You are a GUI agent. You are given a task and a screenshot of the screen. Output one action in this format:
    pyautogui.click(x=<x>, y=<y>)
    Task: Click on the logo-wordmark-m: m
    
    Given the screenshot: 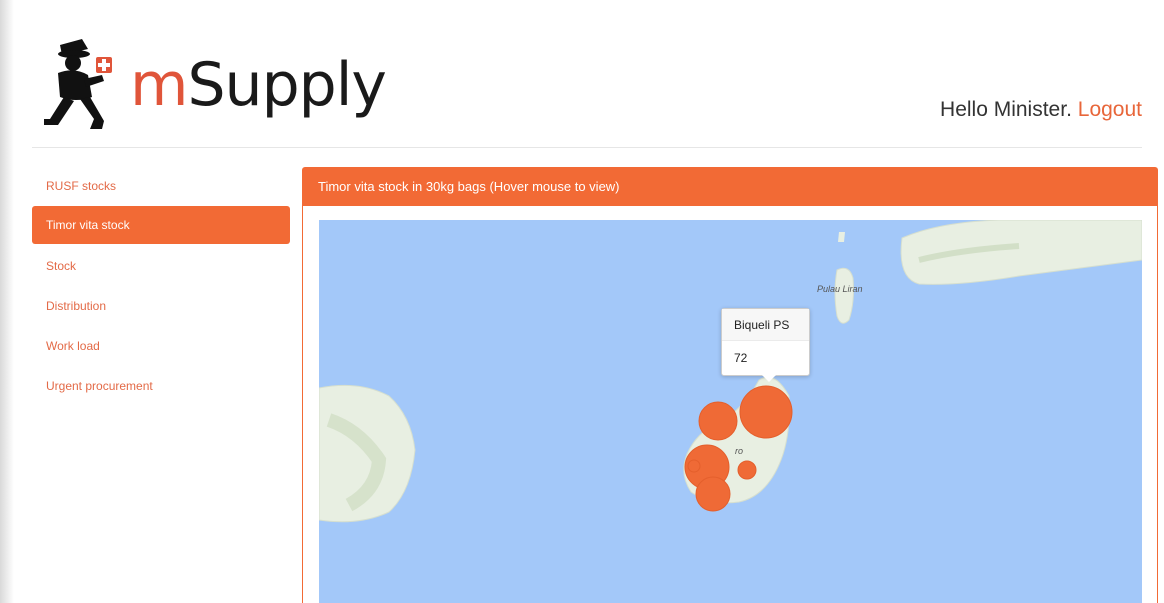 What is the action you would take?
    pyautogui.click(x=159, y=85)
    